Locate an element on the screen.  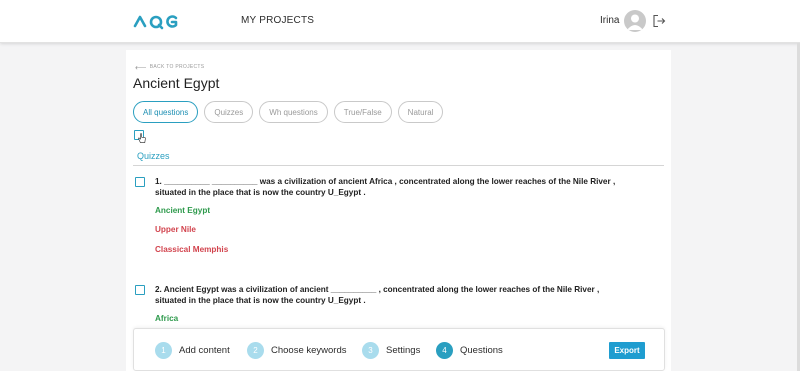
step-add-content: 1 Add content is located at coordinates (192, 350).